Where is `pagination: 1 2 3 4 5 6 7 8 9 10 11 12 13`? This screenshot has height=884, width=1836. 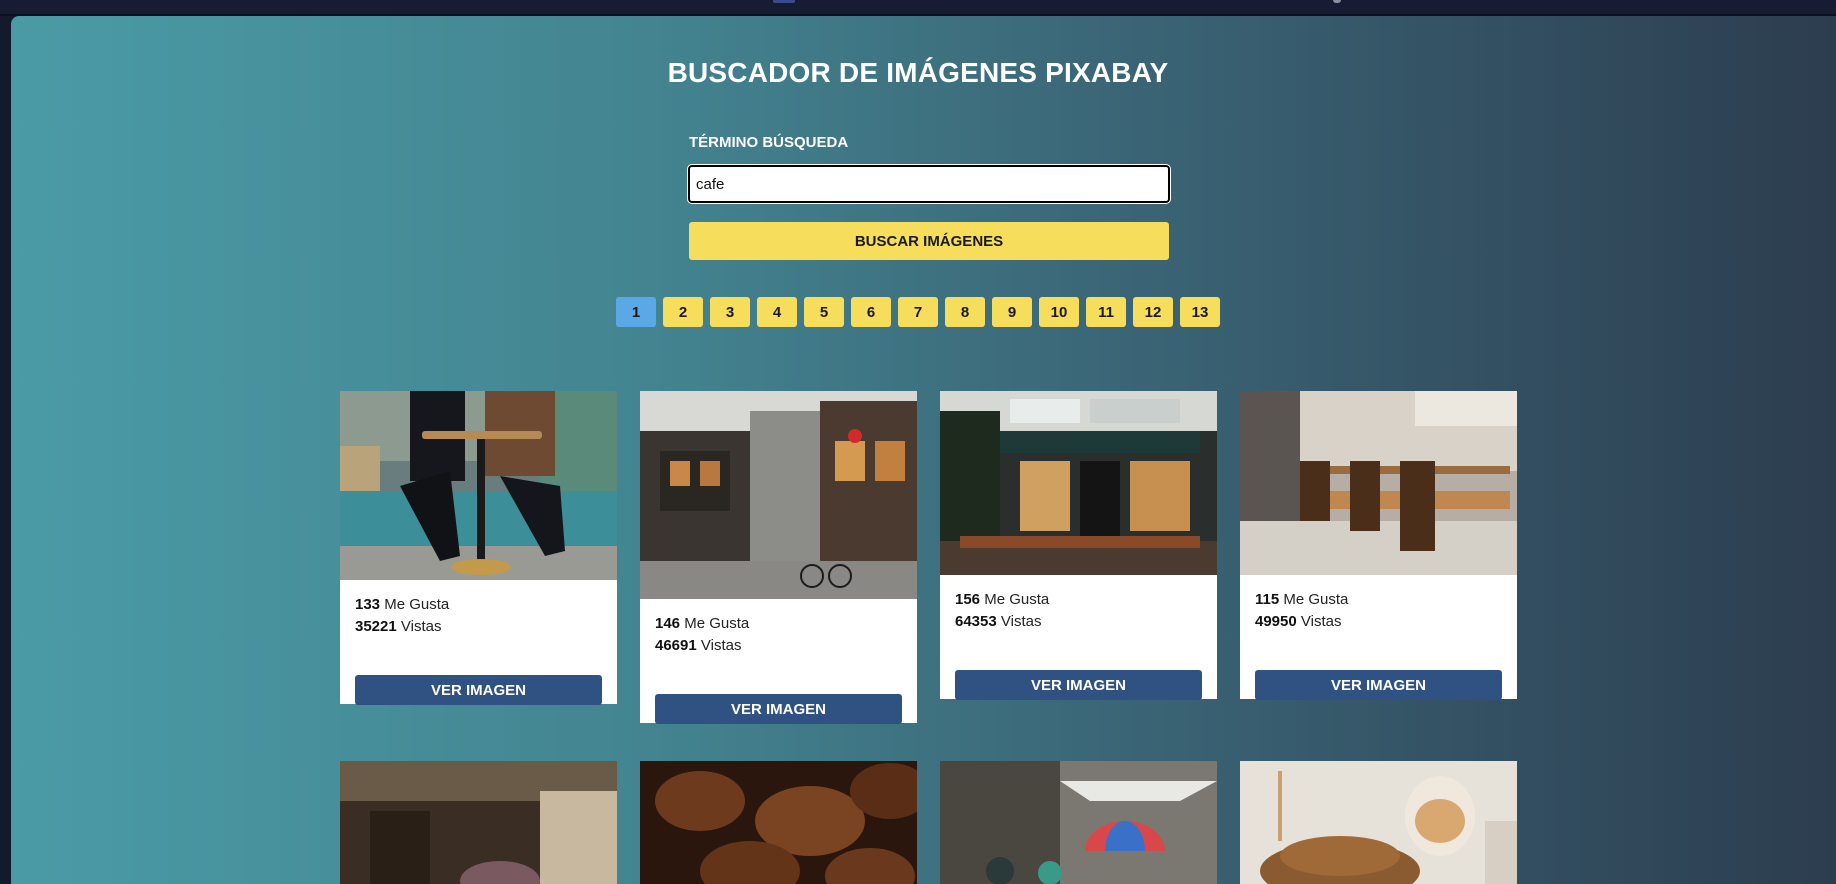
pagination: 1 2 3 4 5 6 7 8 9 10 11 12 13 is located at coordinates (923, 312).